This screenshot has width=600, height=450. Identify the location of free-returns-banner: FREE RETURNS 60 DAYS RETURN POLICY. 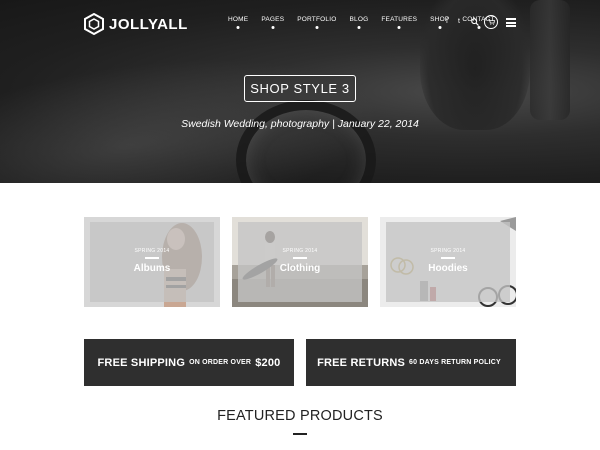
(411, 362).